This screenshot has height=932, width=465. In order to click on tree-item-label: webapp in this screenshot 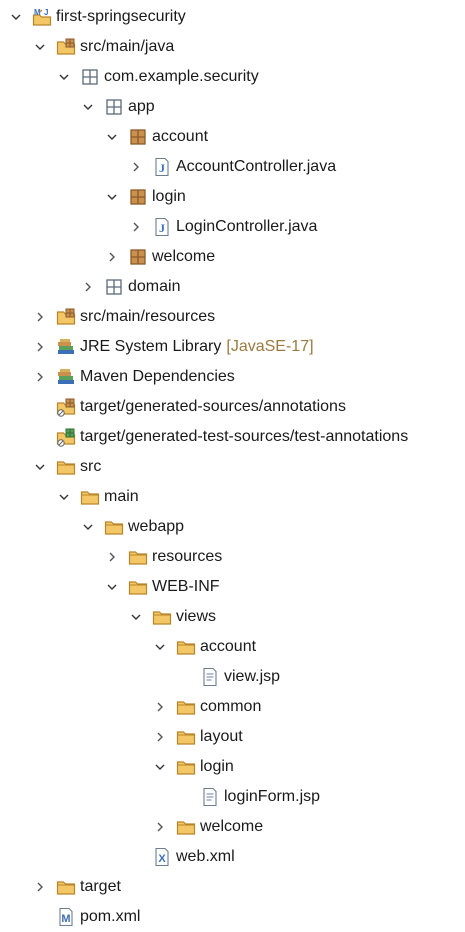, I will do `click(156, 526)`.